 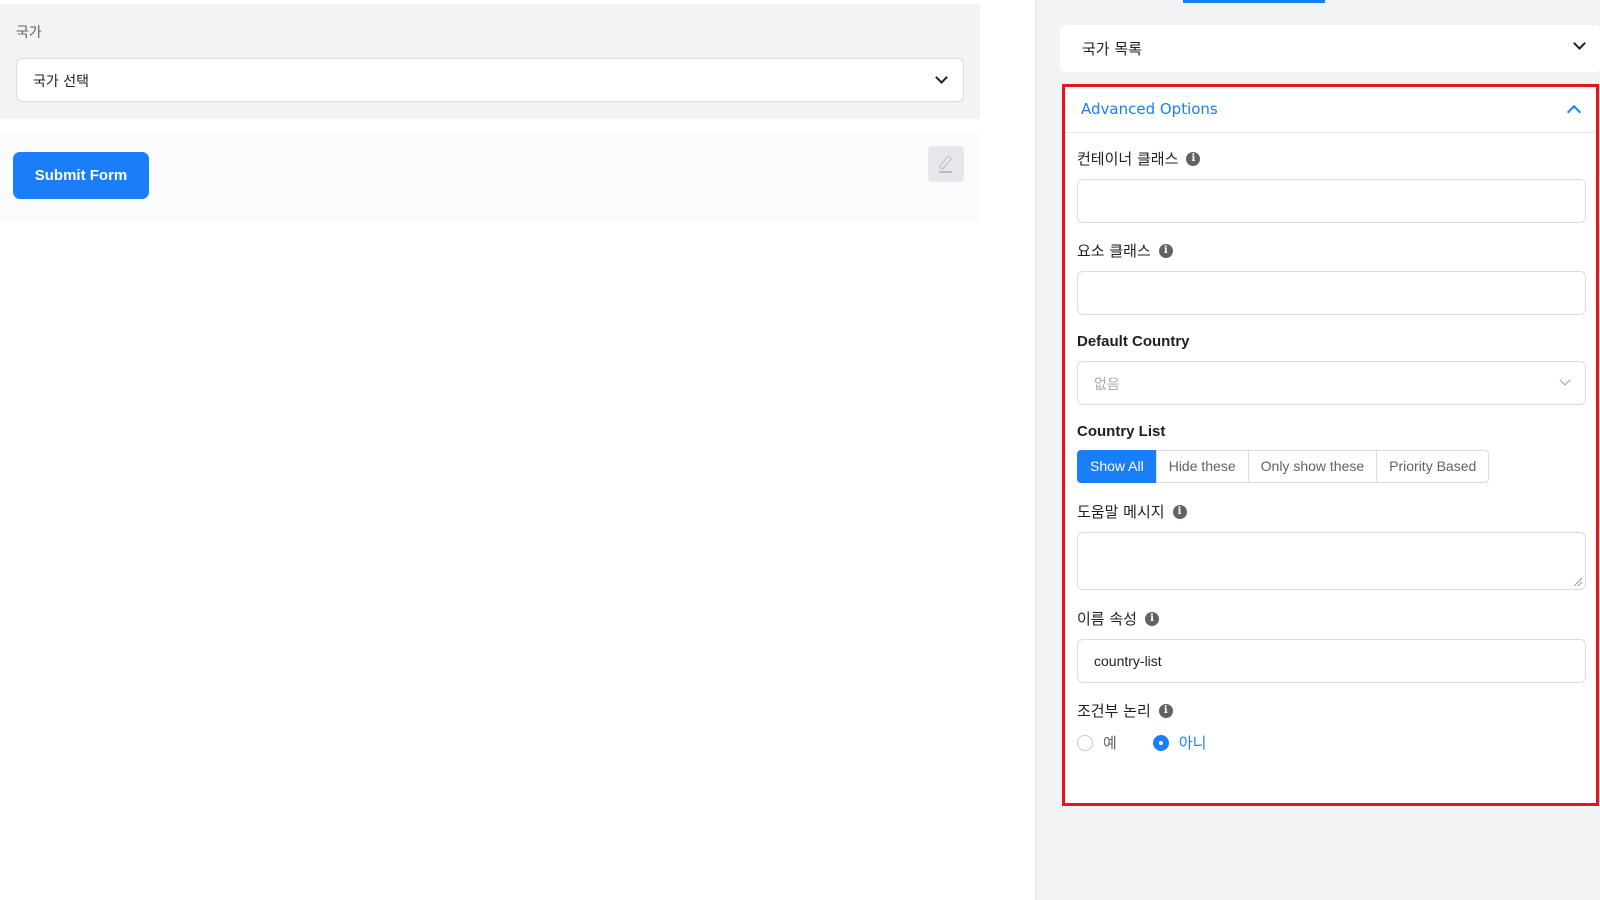 What do you see at coordinates (1331, 661) in the screenshot?
I see `name-attribute-input` at bounding box center [1331, 661].